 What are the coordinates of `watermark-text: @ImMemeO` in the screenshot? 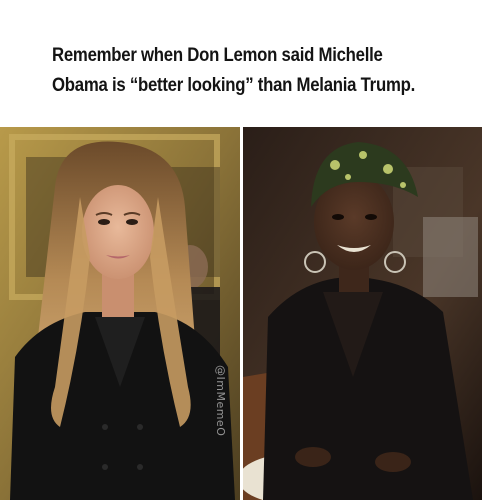 It's located at (220, 401).